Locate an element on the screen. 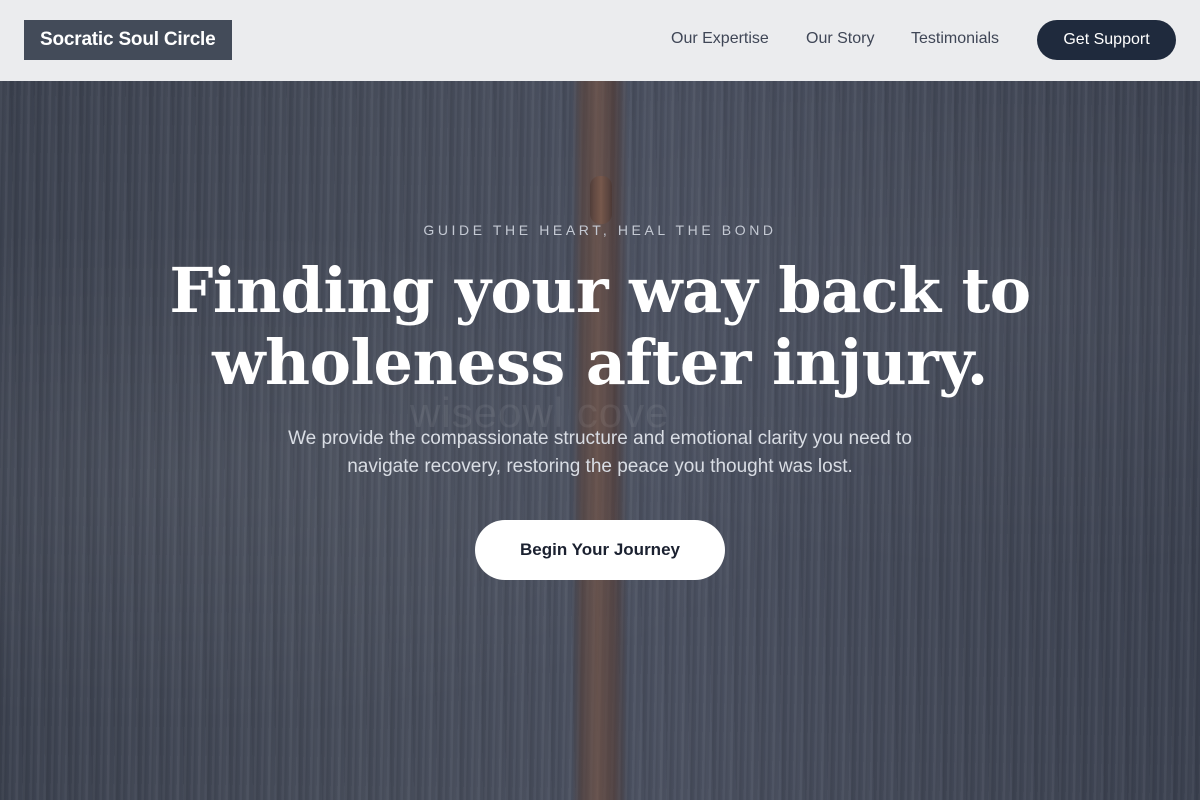 The image size is (1200, 800). hero-headline-line-1: Finding your way back to is located at coordinates (600, 290).